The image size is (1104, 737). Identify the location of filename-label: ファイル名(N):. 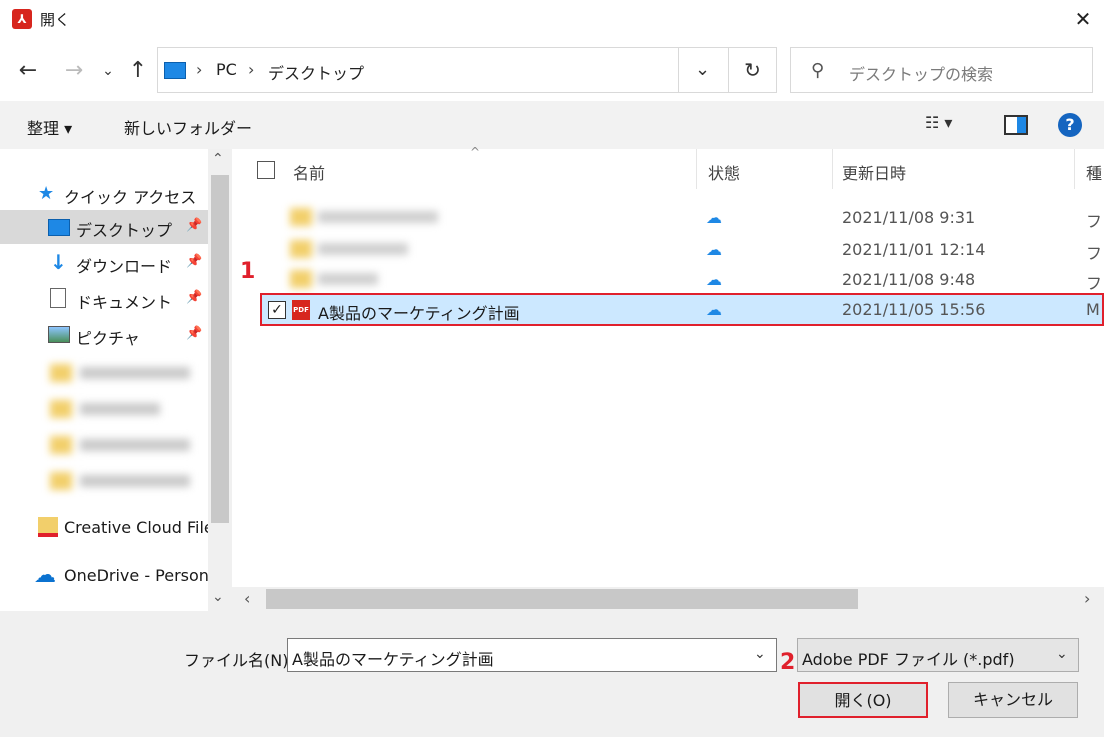
(239, 660).